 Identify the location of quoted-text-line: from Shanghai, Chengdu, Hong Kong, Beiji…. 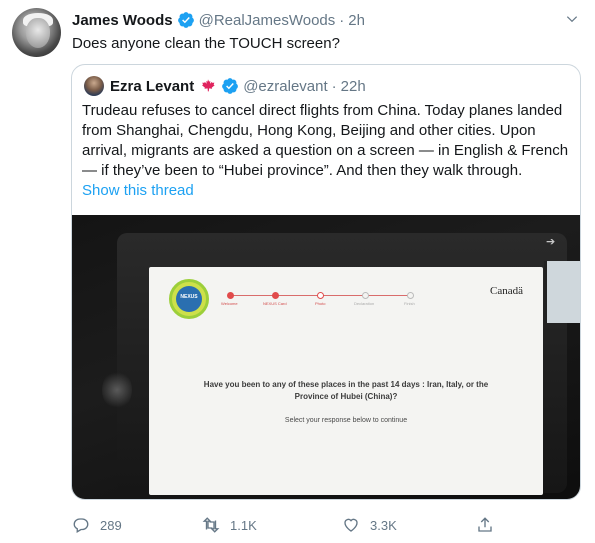
(309, 130).